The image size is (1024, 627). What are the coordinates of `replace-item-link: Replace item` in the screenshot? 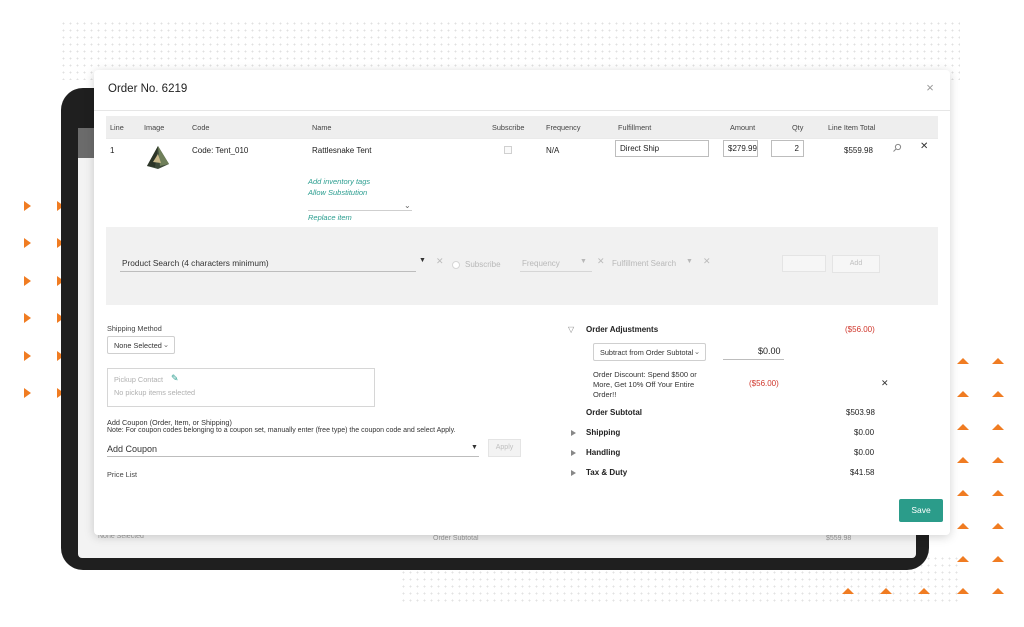 It's located at (330, 217).